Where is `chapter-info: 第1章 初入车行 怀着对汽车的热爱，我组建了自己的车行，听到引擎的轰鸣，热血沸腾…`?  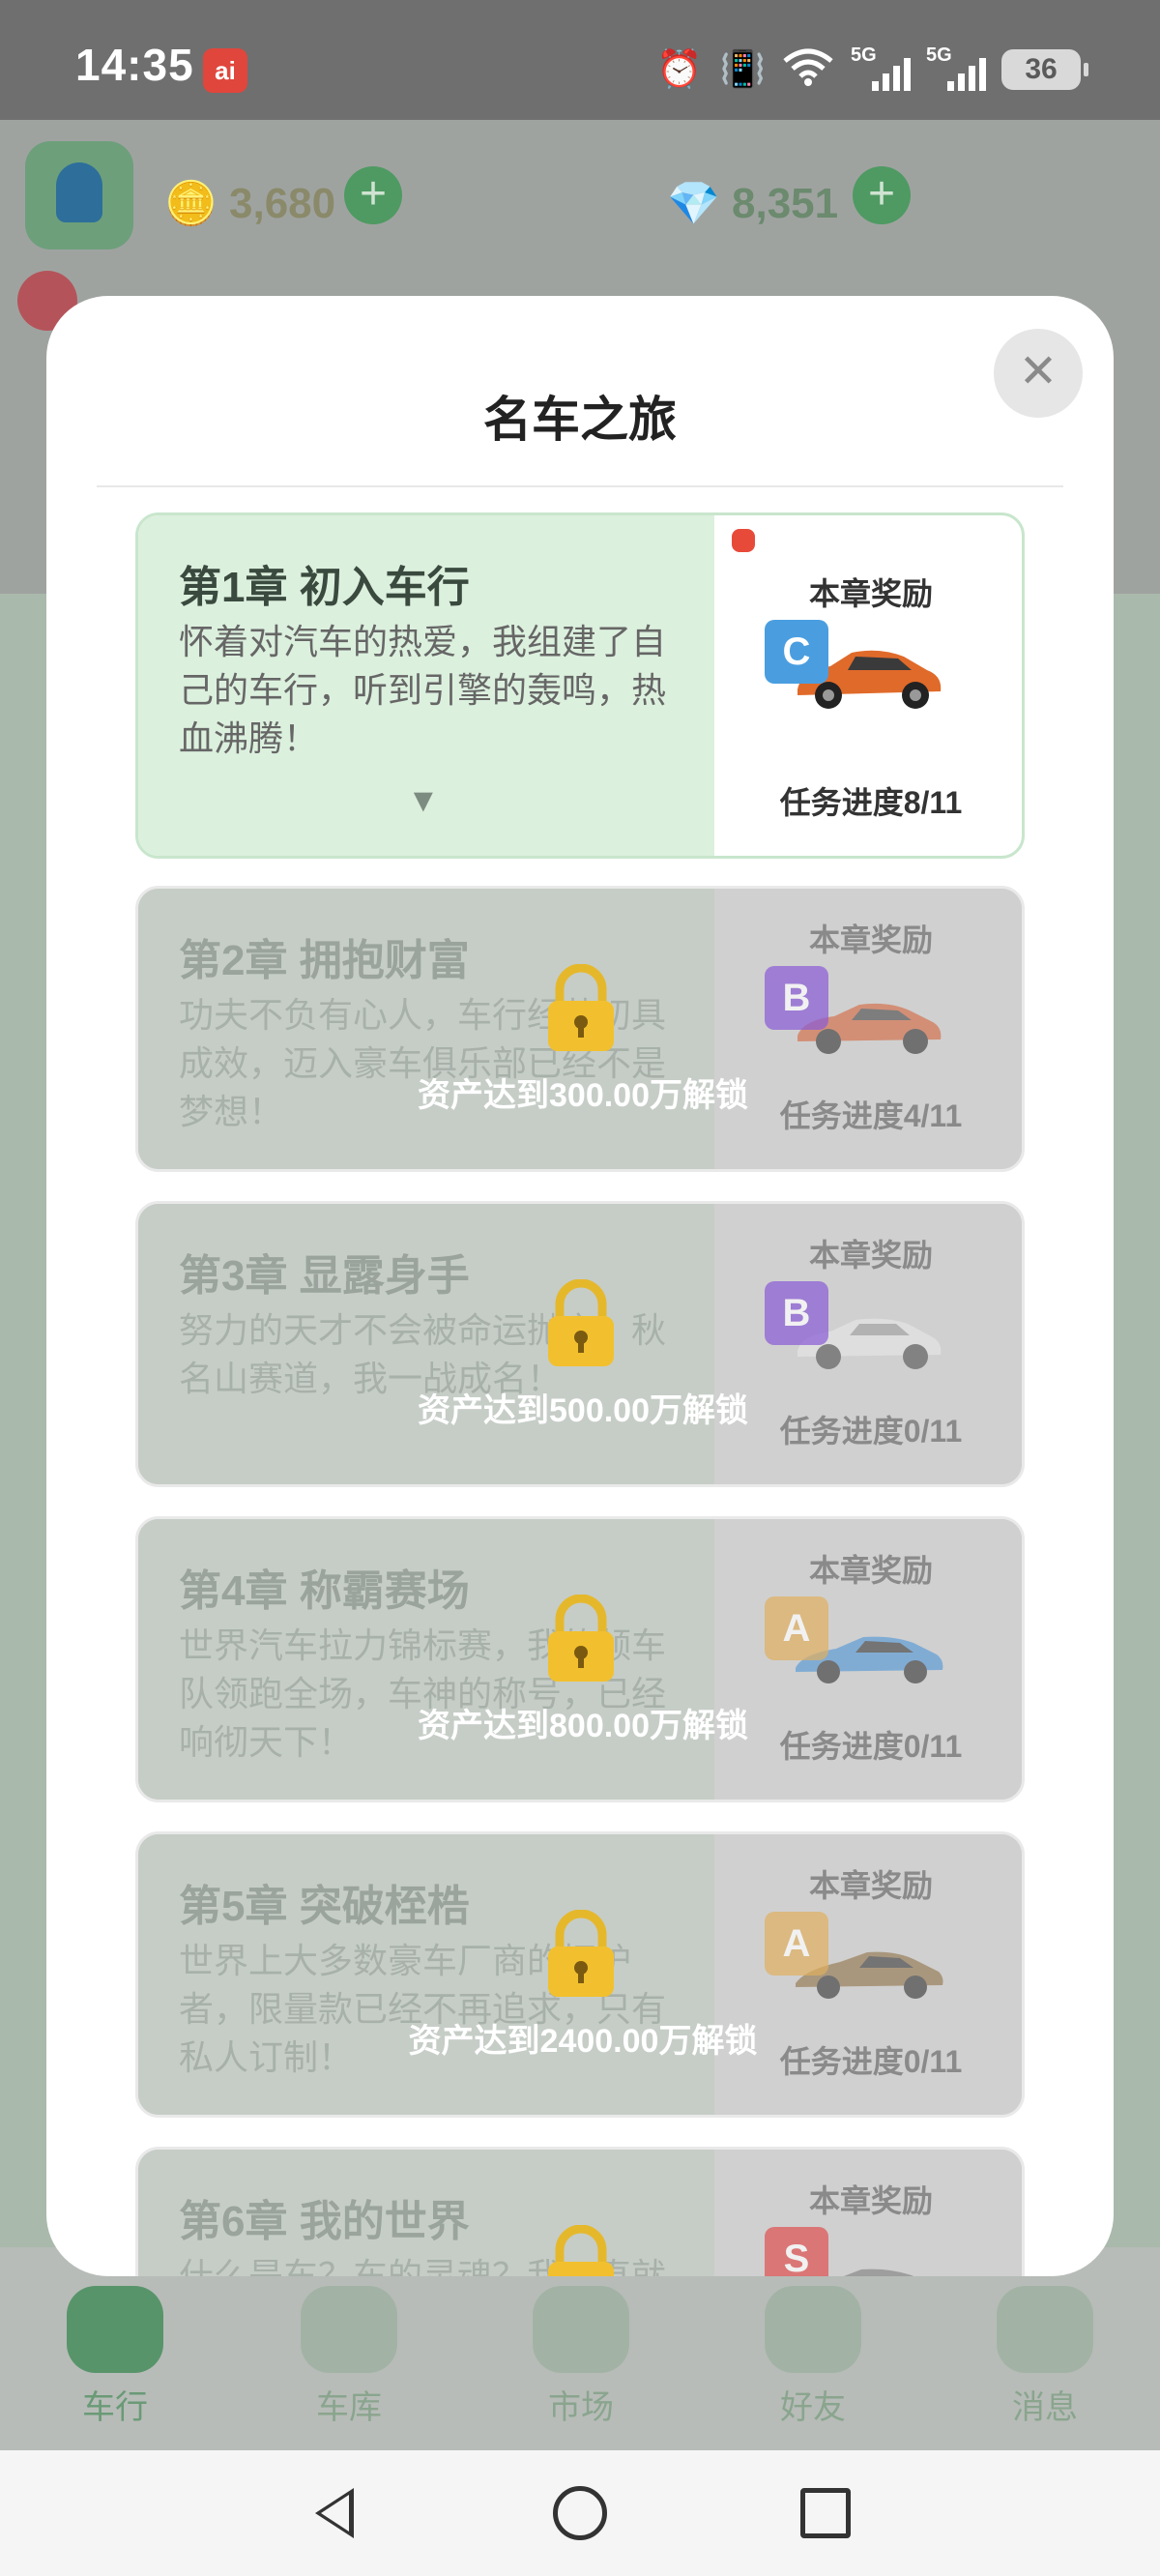
chapter-info: 第1章 初入车行 怀着对汽车的热爱，我组建了自己的车行，听到引擎的轰鸣，热血沸腾… is located at coordinates (426, 685).